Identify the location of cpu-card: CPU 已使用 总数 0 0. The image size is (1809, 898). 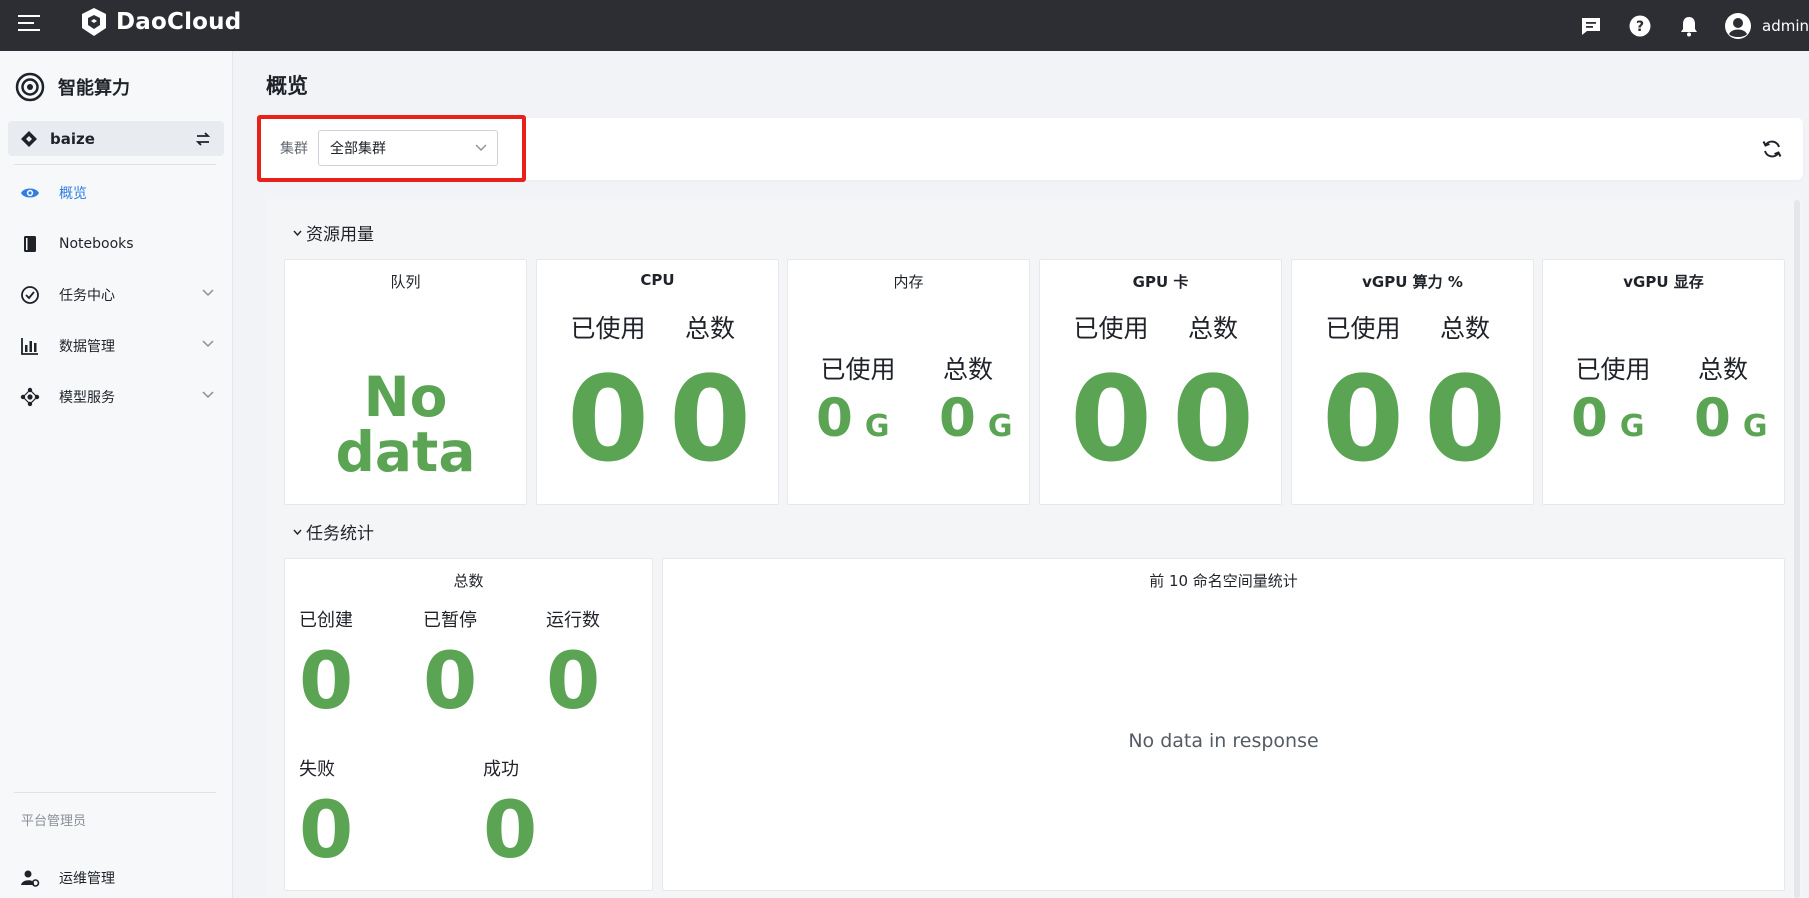
(657, 382).